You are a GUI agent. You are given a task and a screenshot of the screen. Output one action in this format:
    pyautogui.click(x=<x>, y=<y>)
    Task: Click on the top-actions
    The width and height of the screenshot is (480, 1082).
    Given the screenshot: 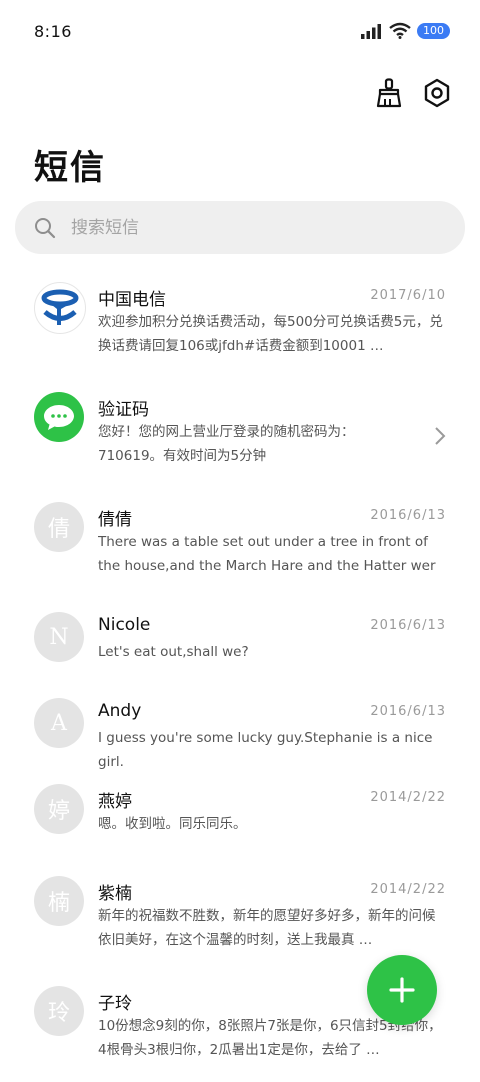 What is the action you would take?
    pyautogui.click(x=413, y=93)
    